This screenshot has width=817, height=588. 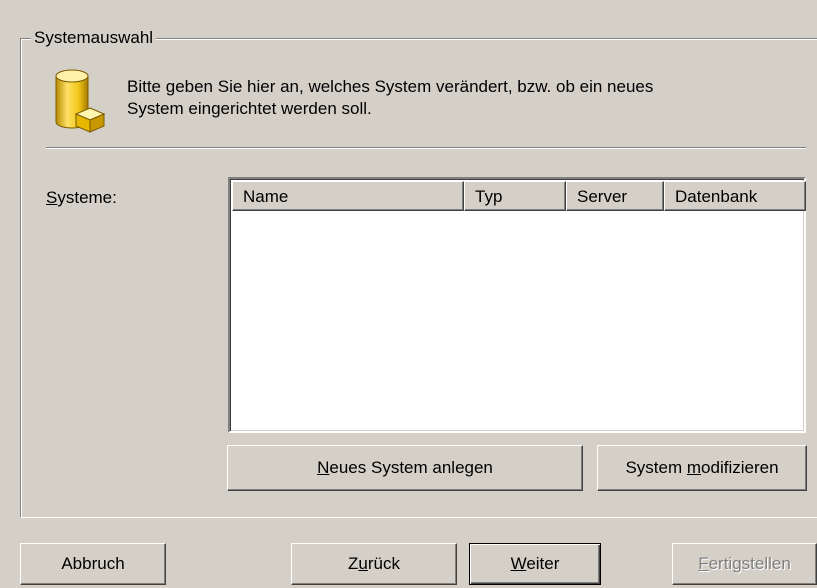 What do you see at coordinates (323, 467) in the screenshot?
I see `new-system-accelerator: N` at bounding box center [323, 467].